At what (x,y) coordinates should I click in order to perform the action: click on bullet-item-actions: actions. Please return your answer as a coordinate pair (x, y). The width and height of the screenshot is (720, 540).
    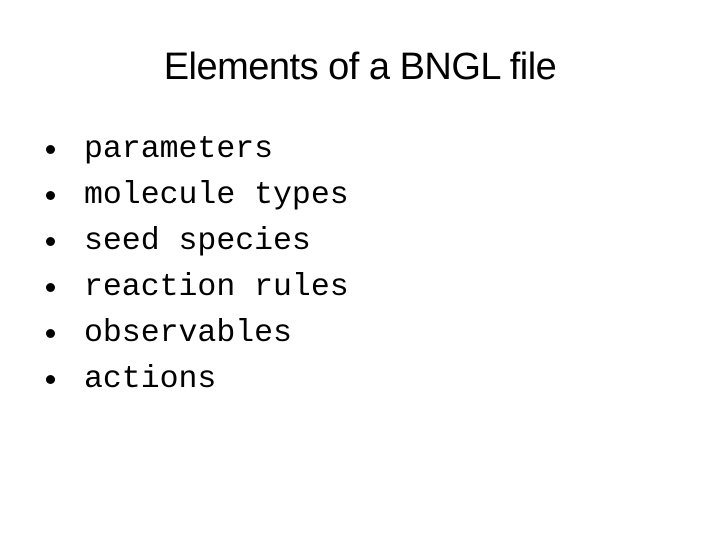
    Looking at the image, I should click on (200, 380).